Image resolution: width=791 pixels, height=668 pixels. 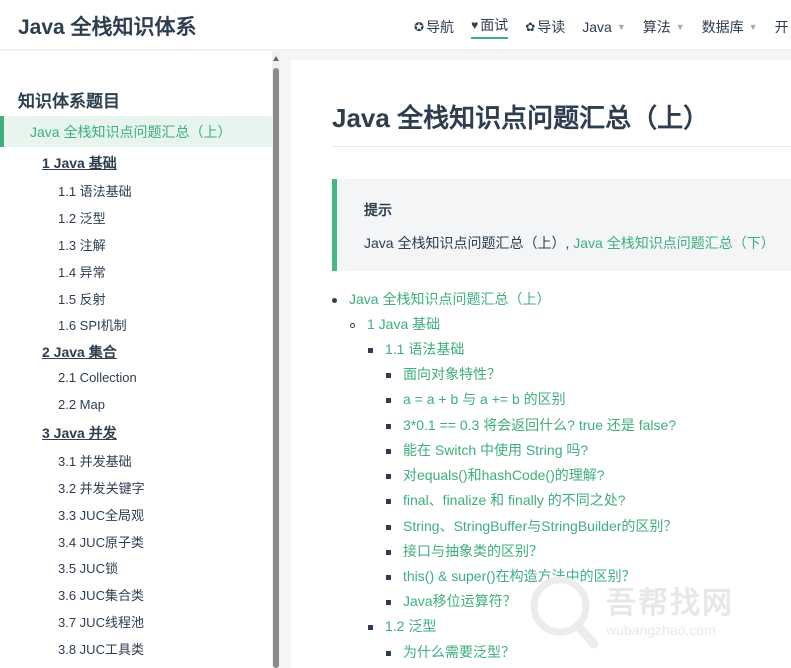 What do you see at coordinates (88, 567) in the screenshot?
I see `sidebar-item: 3.5 JUC锁` at bounding box center [88, 567].